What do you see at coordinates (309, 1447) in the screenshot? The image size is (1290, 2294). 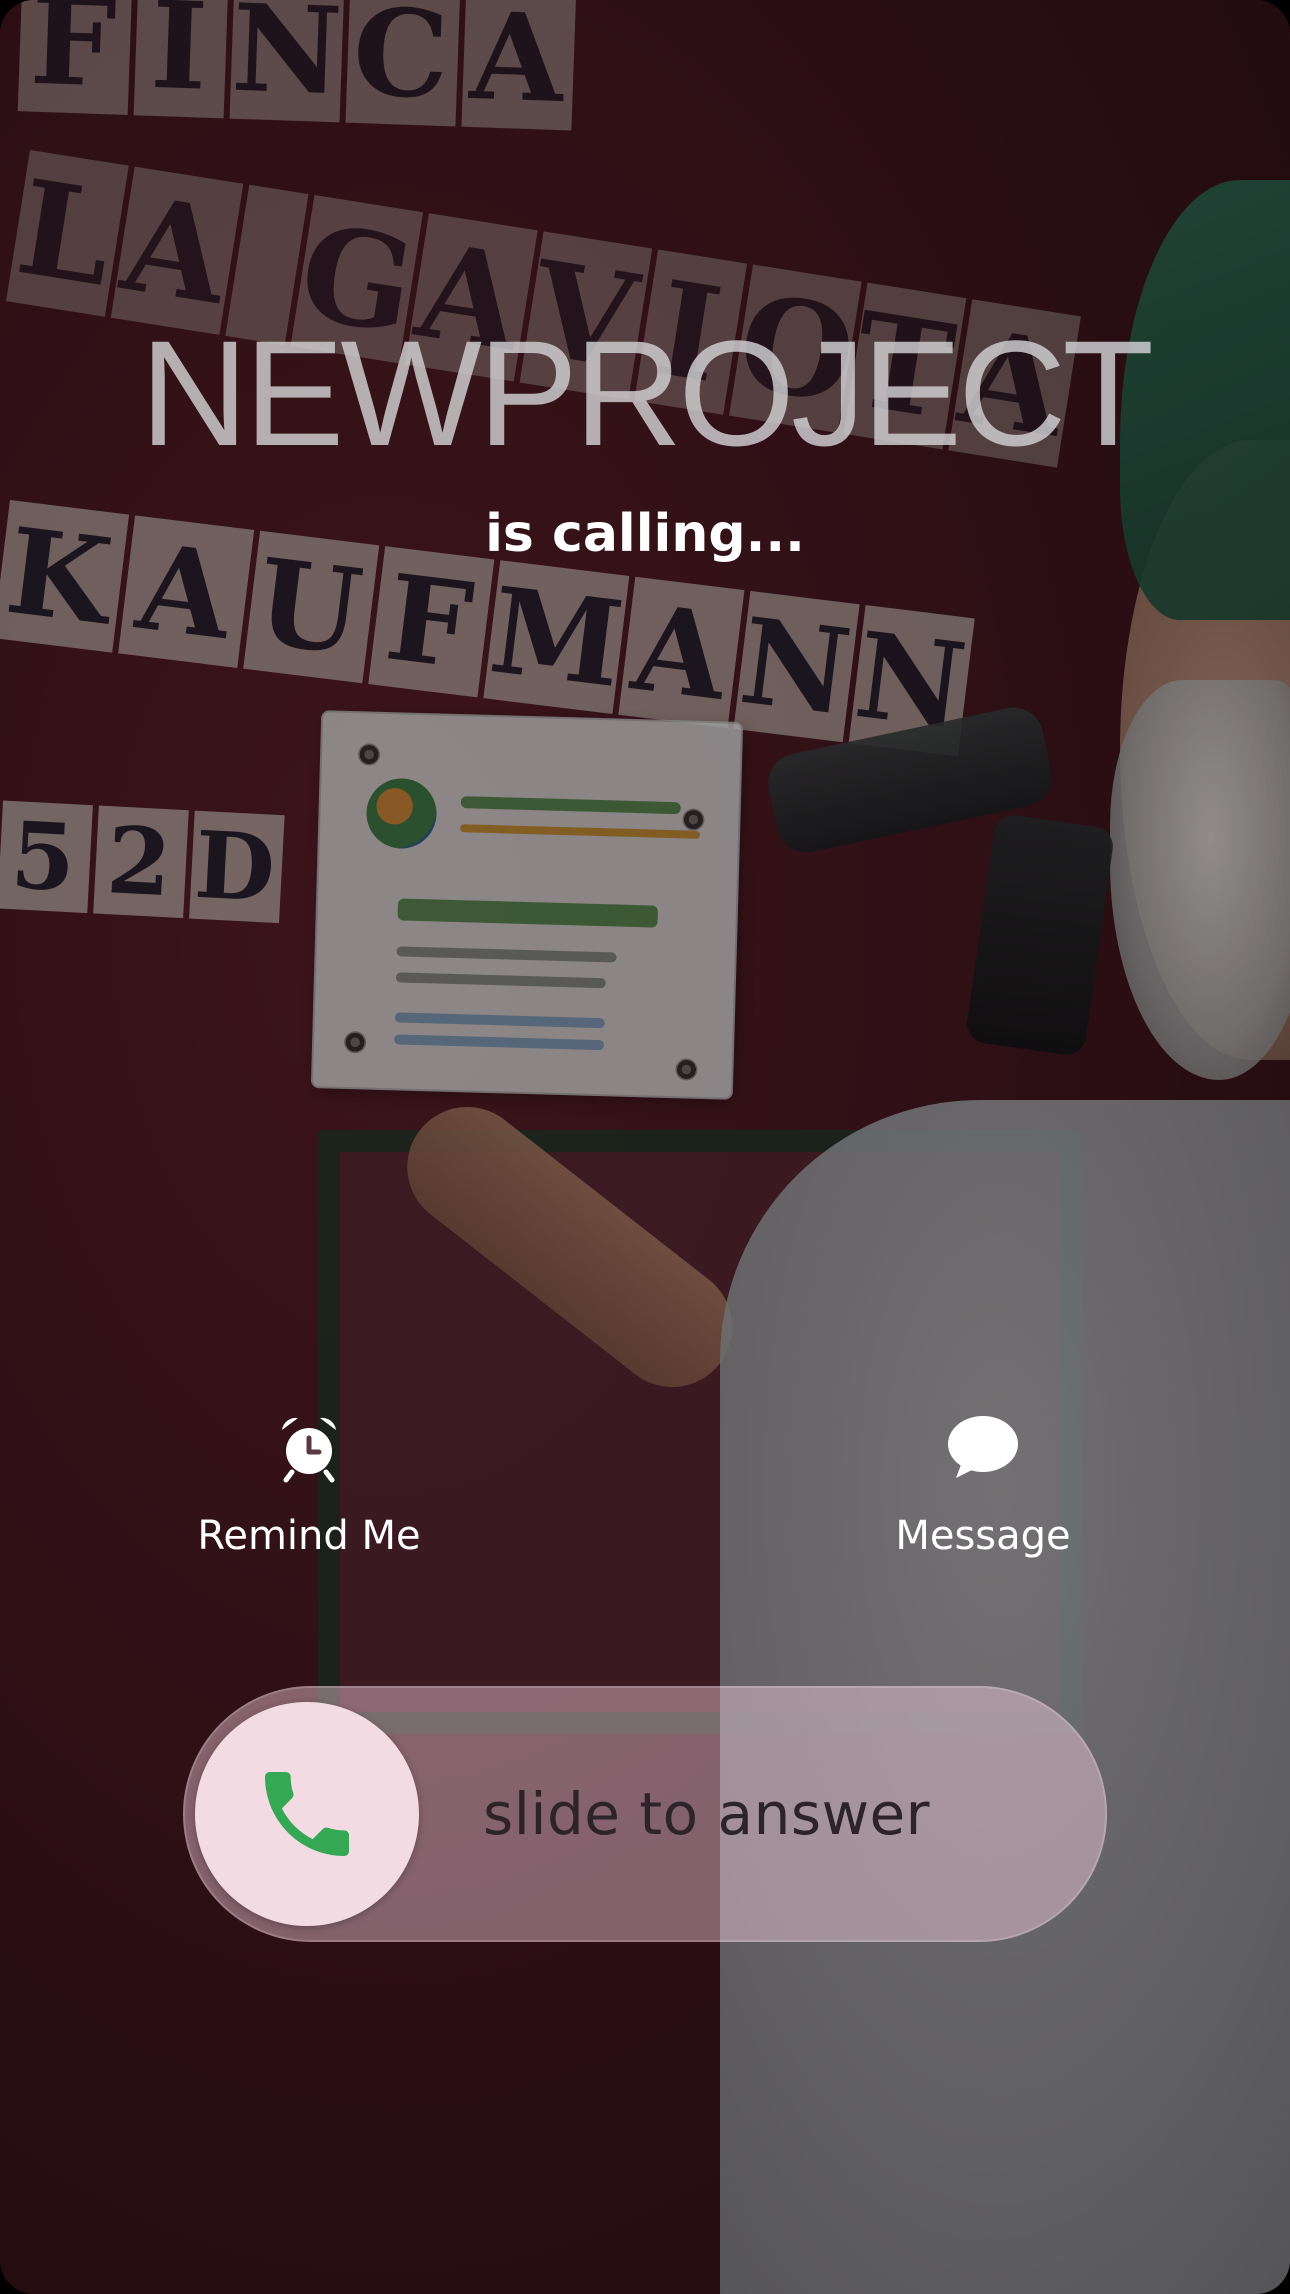 I see `alarm-clock-icon` at bounding box center [309, 1447].